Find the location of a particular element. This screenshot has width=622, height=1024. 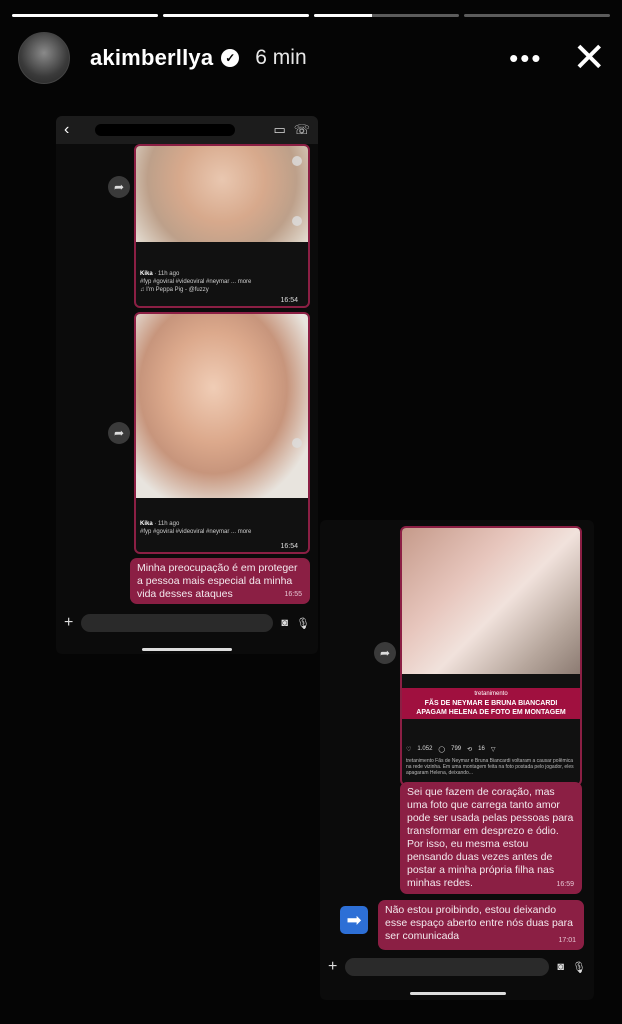

avatar is located at coordinates (44, 58).